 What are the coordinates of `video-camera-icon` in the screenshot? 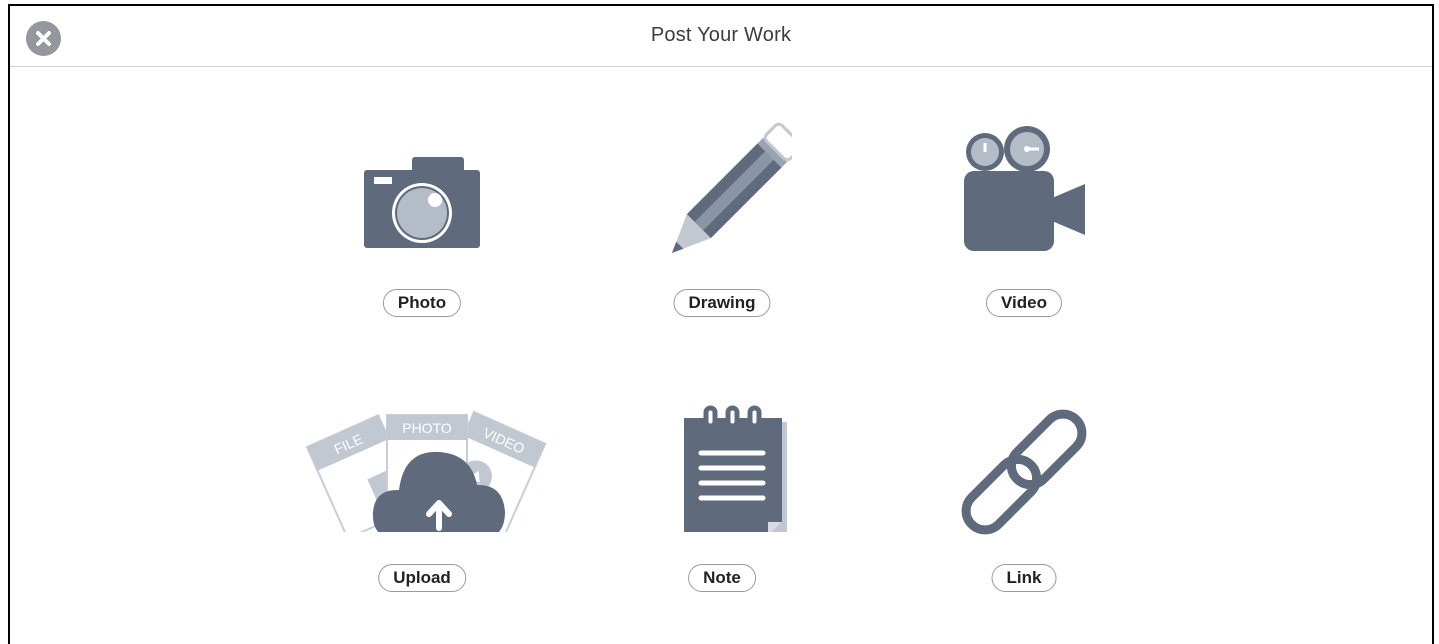 It's located at (1024, 188).